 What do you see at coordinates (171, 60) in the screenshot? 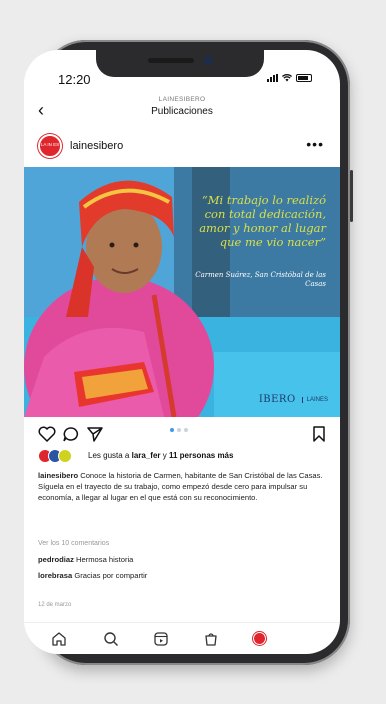
I see `speaker` at bounding box center [171, 60].